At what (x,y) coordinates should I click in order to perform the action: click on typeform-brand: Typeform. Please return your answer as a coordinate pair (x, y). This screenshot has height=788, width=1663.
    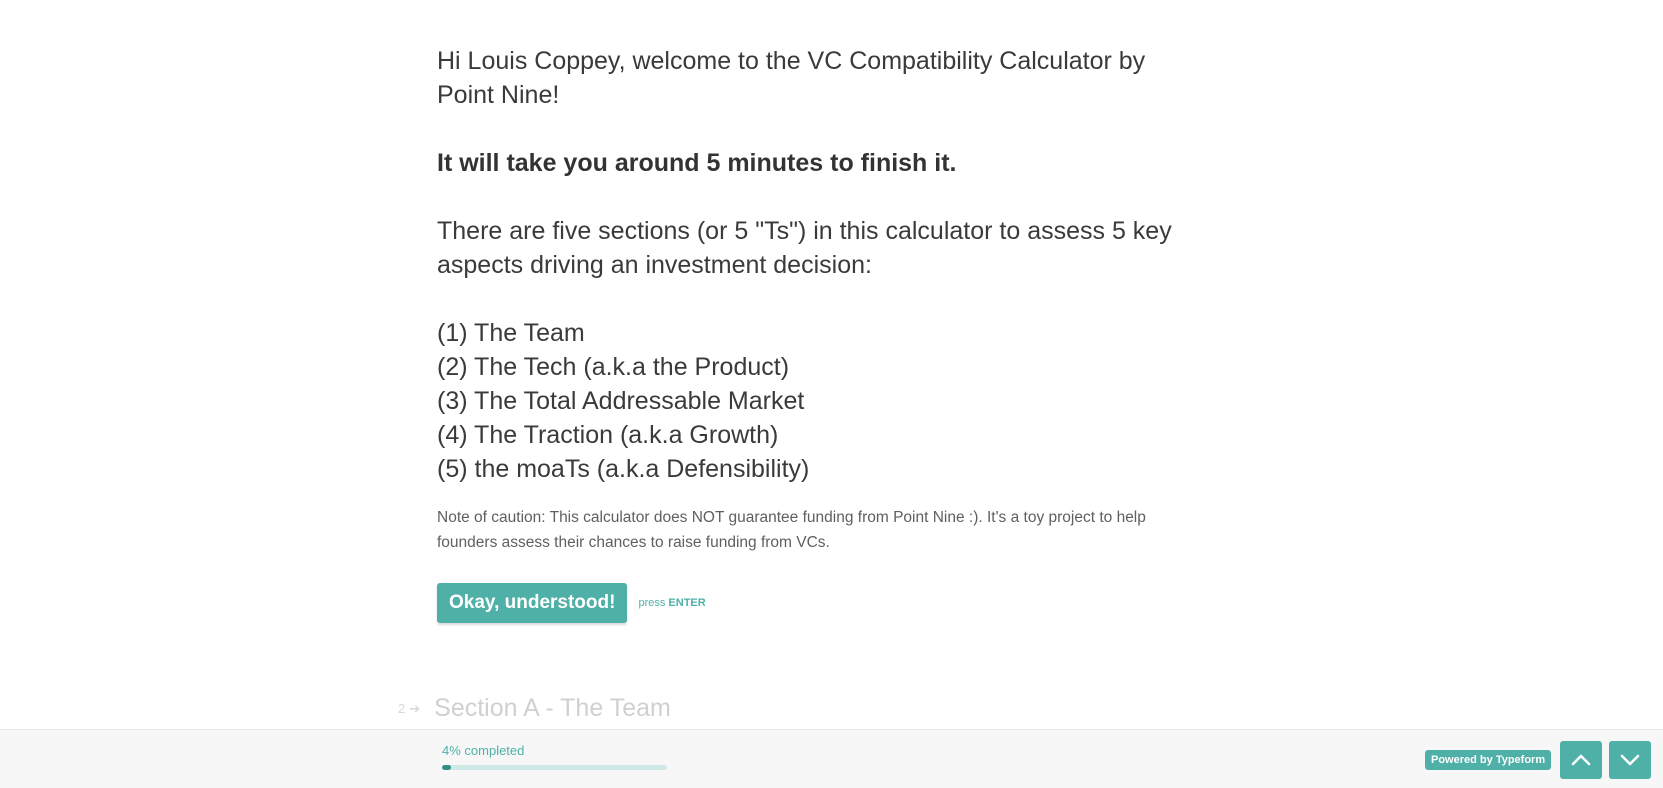
    Looking at the image, I should click on (1520, 760).